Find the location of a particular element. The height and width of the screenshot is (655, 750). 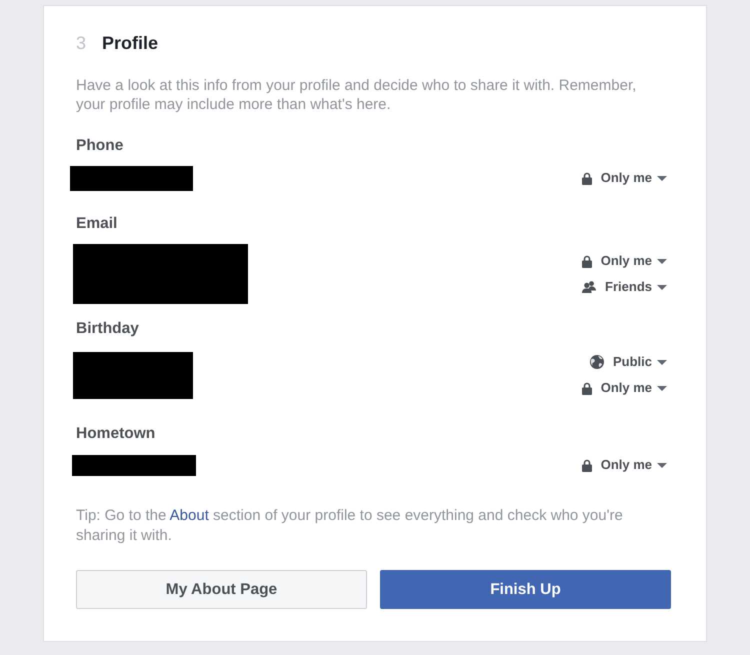

field-label: Hometown is located at coordinates (116, 434).